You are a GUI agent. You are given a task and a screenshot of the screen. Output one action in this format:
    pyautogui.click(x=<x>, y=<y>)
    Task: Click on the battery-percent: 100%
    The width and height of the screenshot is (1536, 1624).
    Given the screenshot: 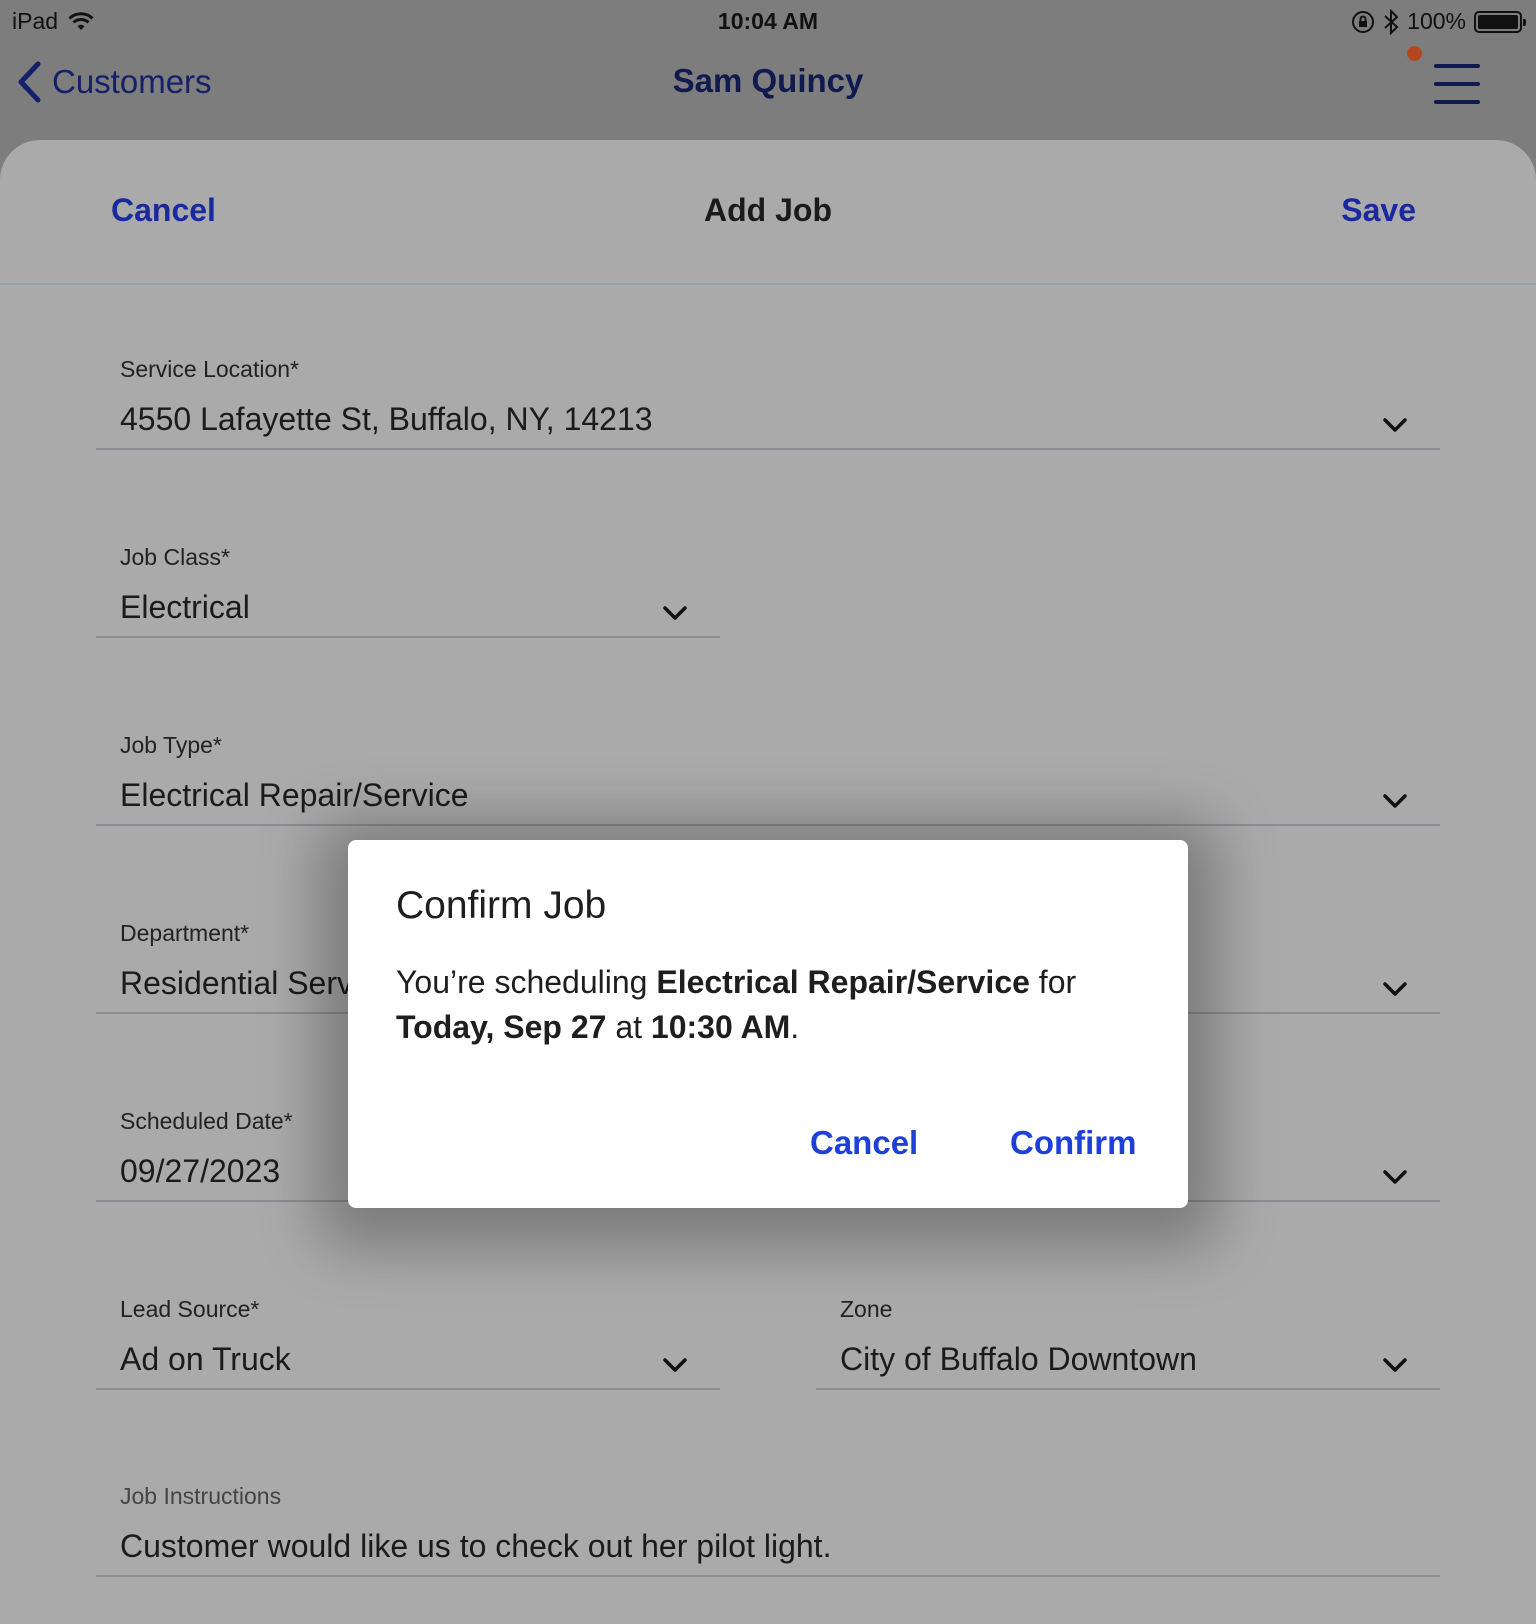 What is the action you would take?
    pyautogui.click(x=1436, y=21)
    